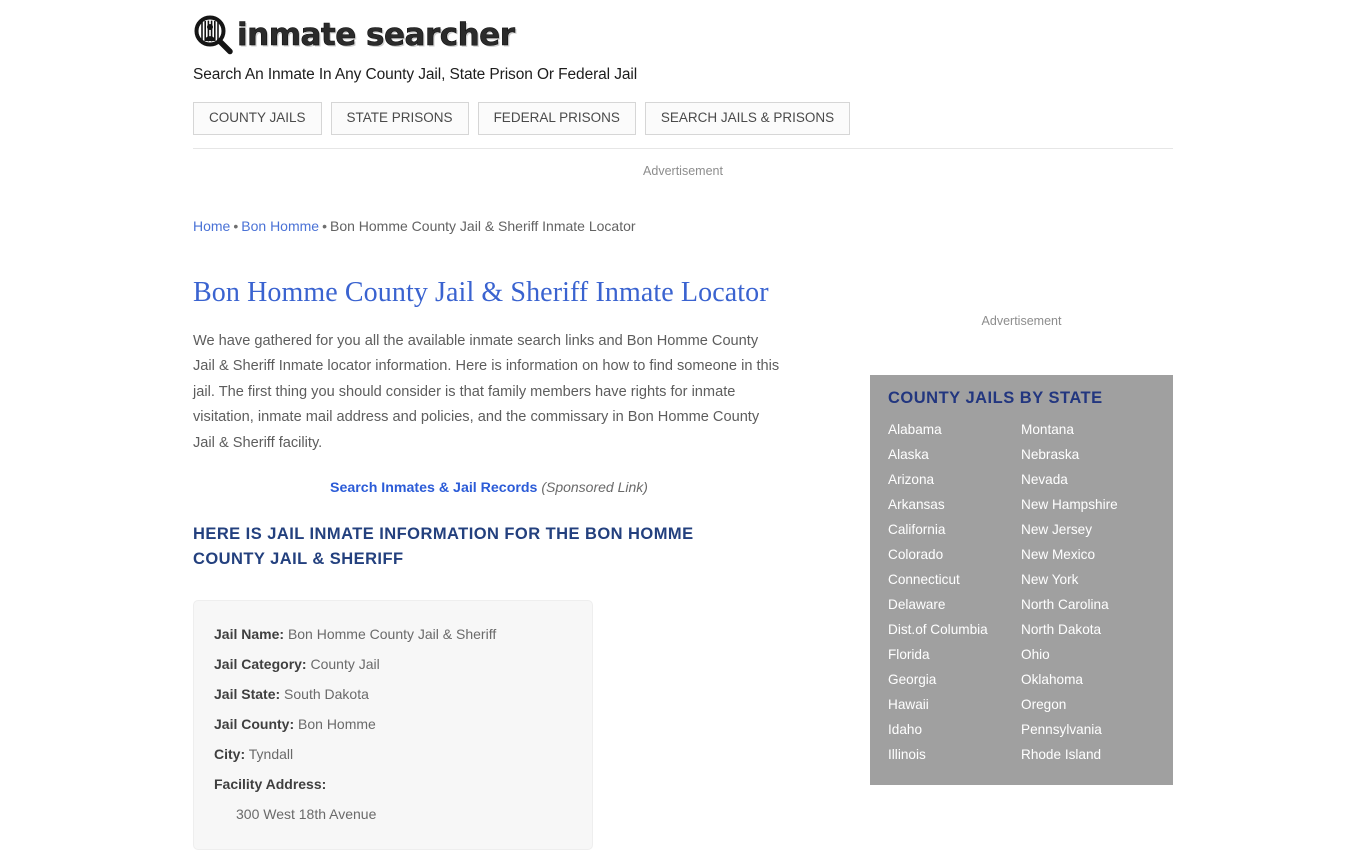 The height and width of the screenshot is (850, 1366). I want to click on state-link-ohio: Ohio, so click(1088, 654).